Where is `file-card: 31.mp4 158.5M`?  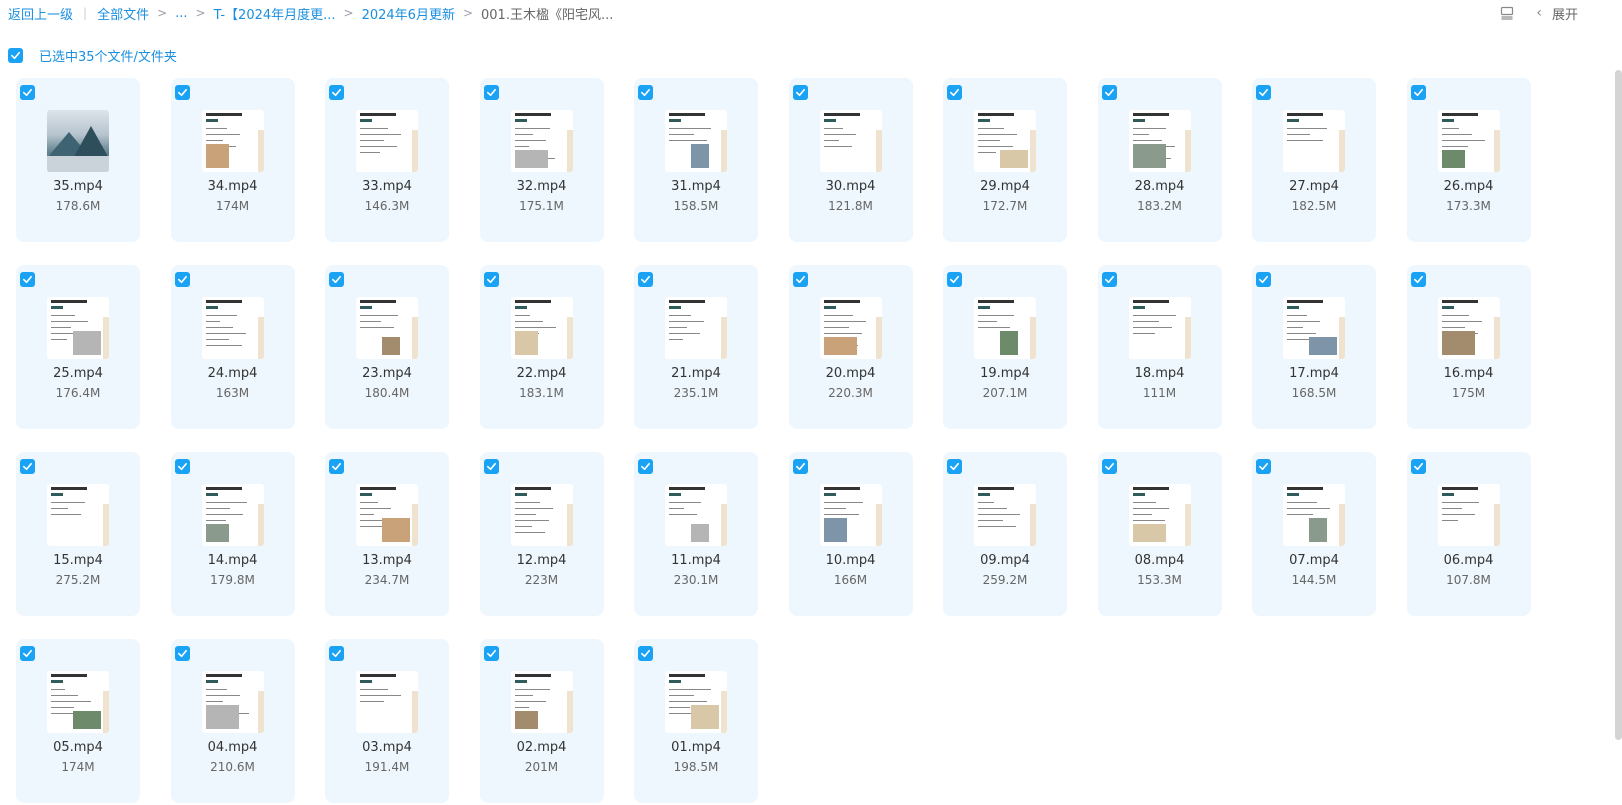 file-card: 31.mp4 158.5M is located at coordinates (696, 160).